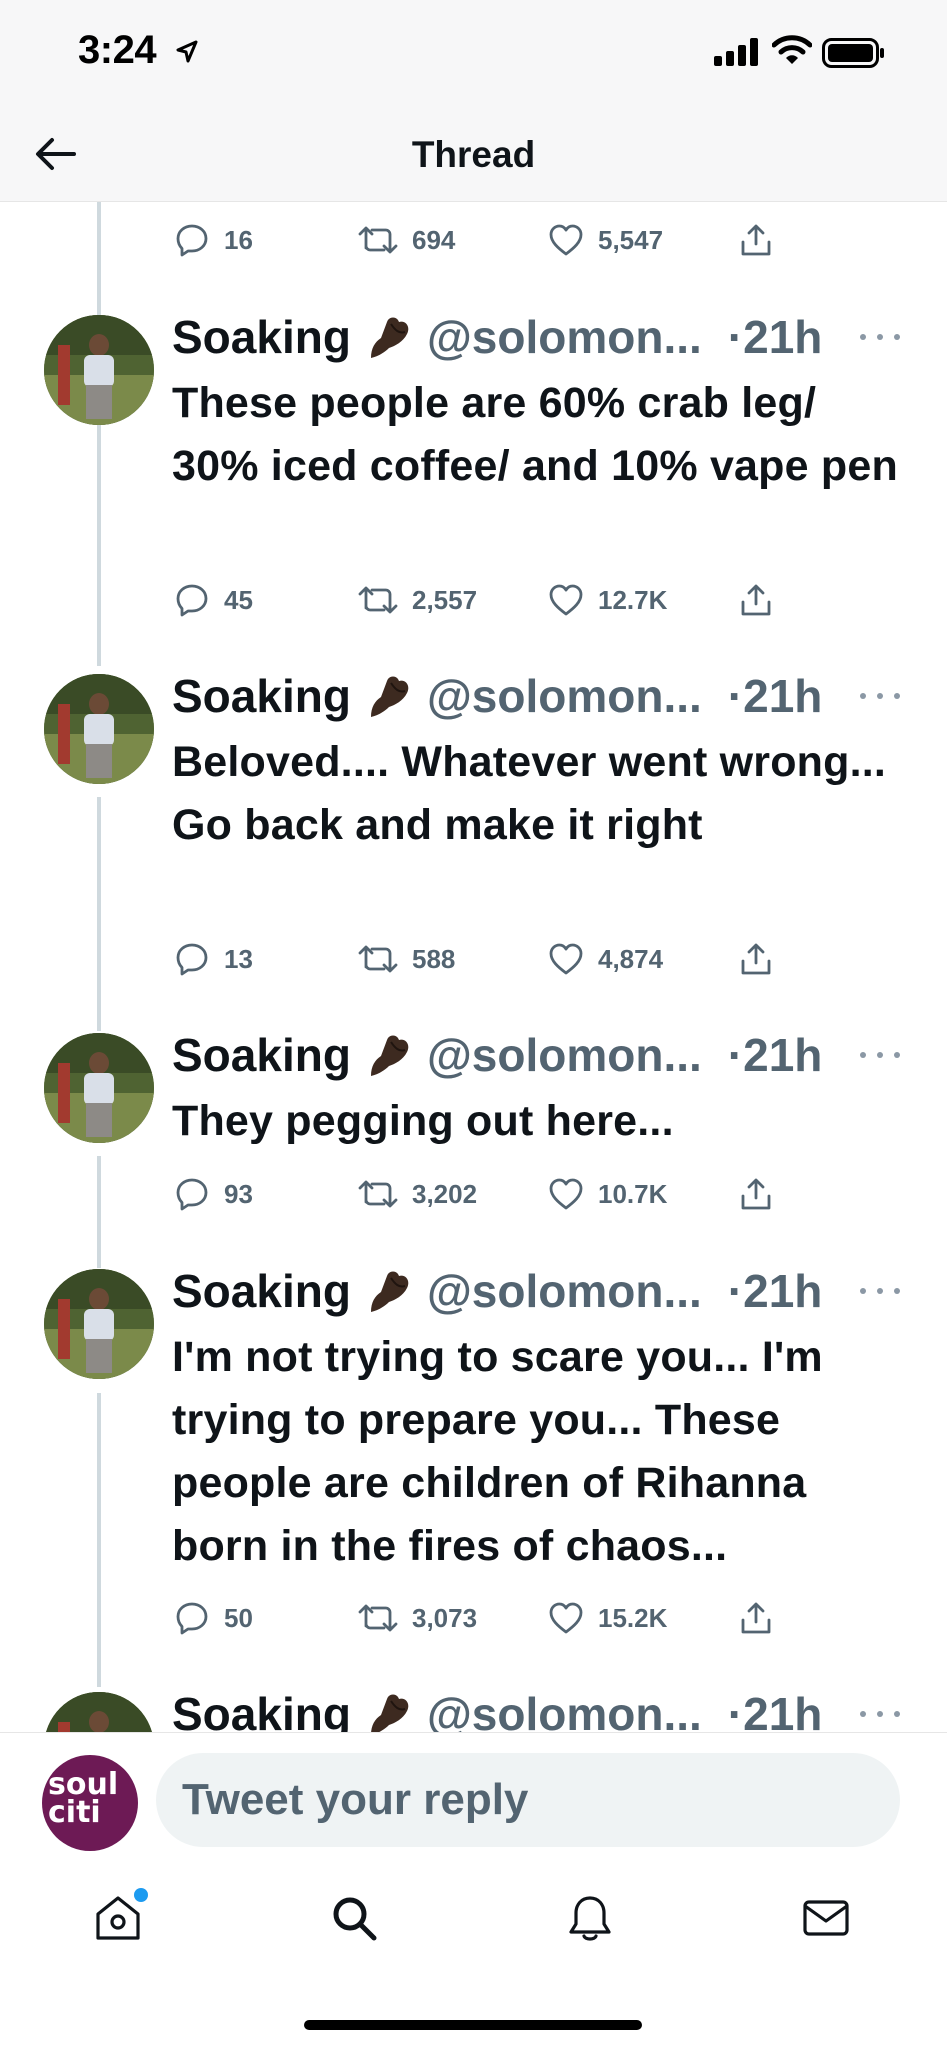 Image resolution: width=947 pixels, height=2048 pixels. Describe the element at coordinates (213, 600) in the screenshot. I see `reply-button: 45` at that location.